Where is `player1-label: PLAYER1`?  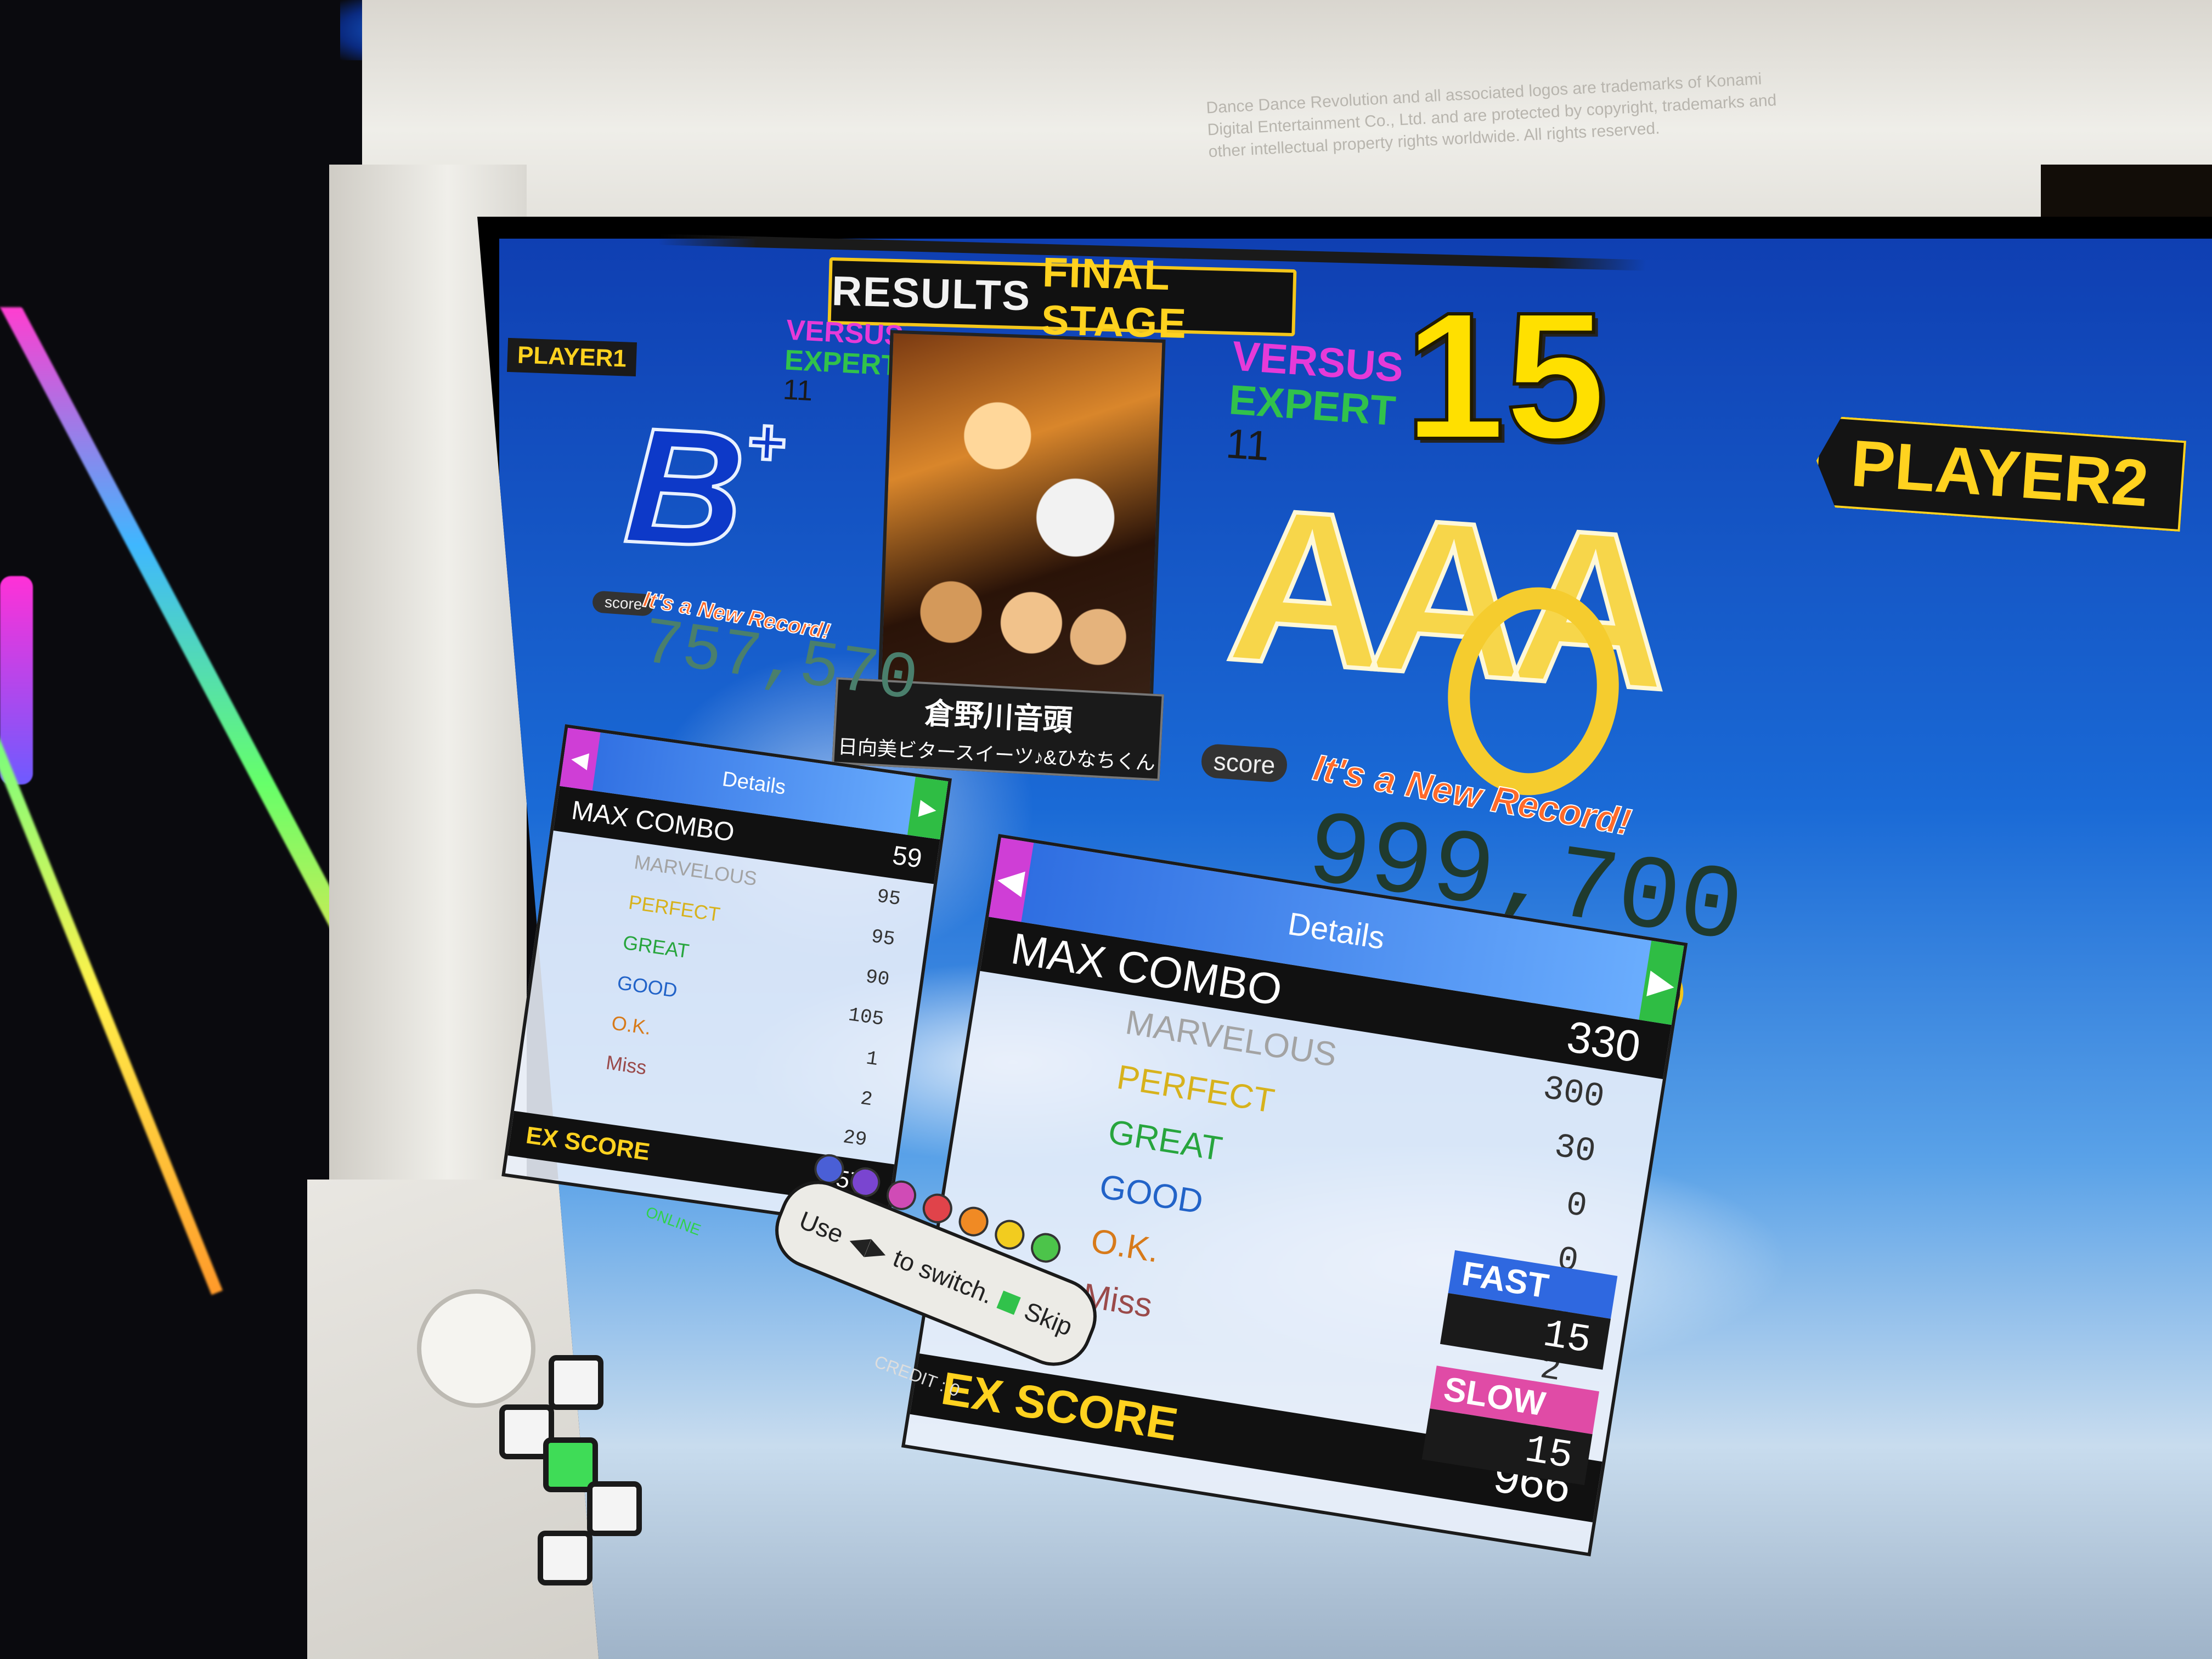 player1-label: PLAYER1 is located at coordinates (572, 357).